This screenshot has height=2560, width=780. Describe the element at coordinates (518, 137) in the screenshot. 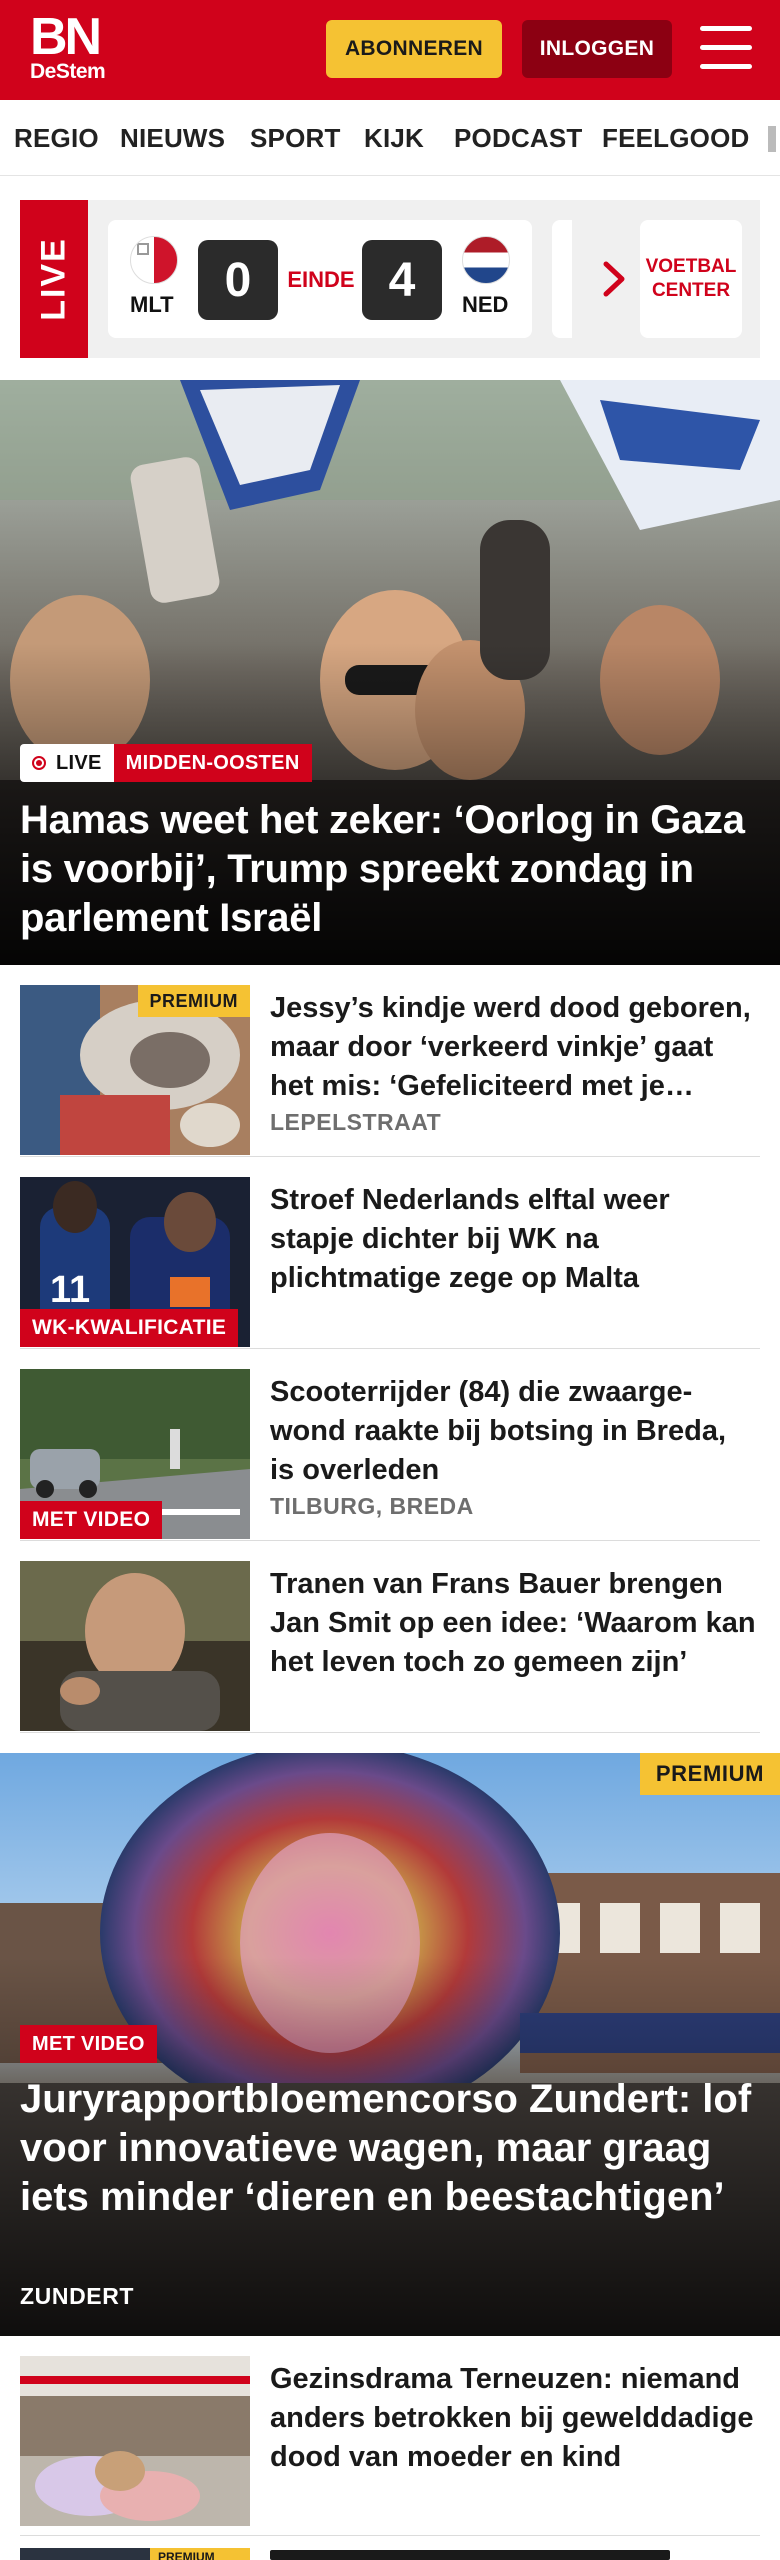

I see `nav-item-podcast: PODCAST` at that location.